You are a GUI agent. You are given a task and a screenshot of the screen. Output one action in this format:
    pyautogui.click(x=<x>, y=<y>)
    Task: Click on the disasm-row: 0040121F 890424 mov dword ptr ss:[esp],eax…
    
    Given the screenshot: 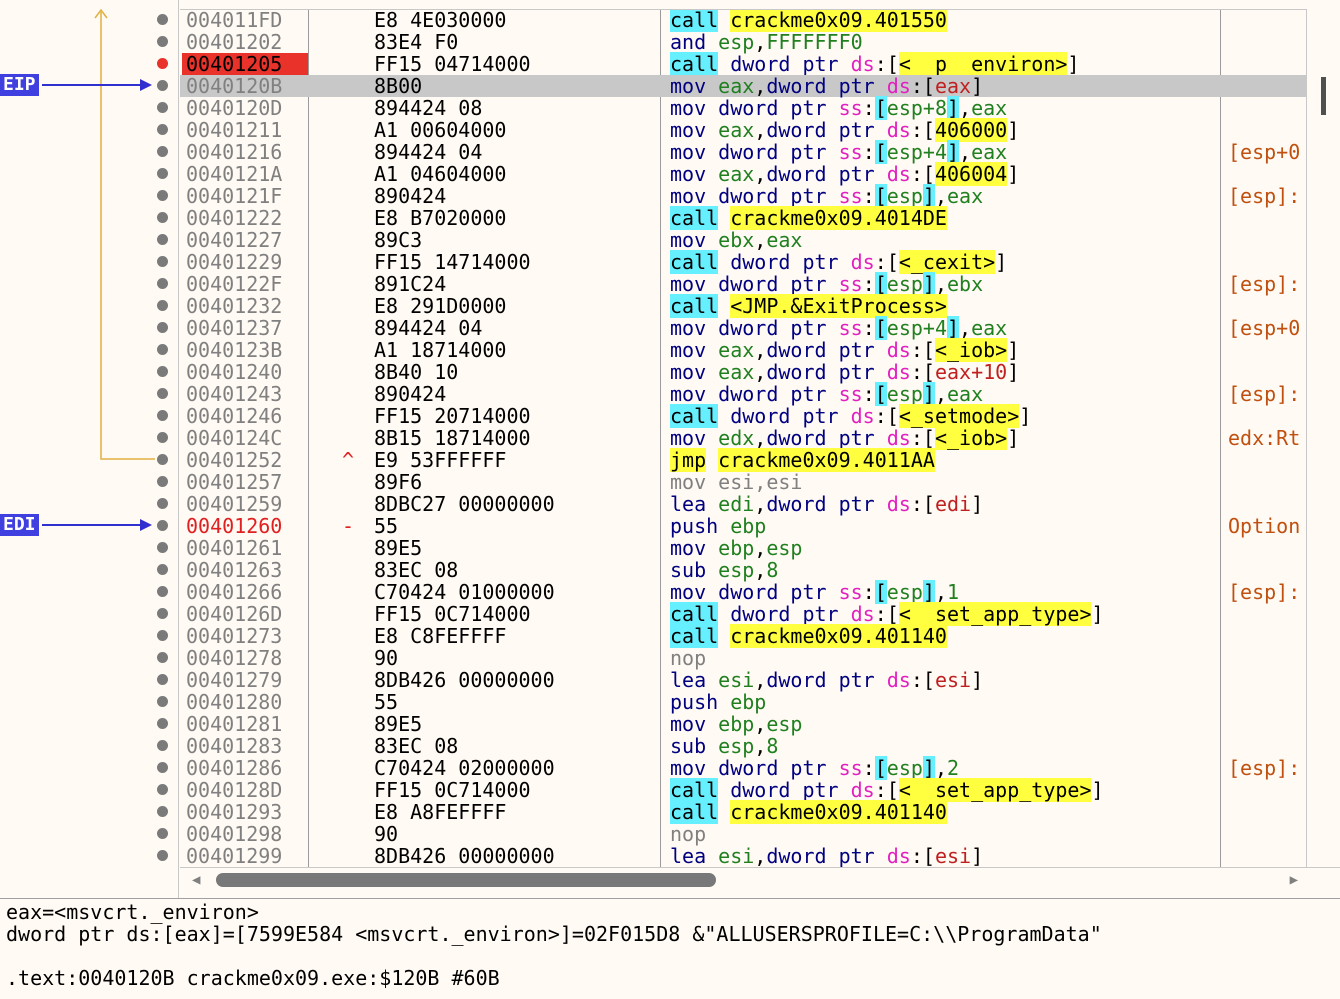 What is the action you would take?
    pyautogui.click(x=743, y=196)
    